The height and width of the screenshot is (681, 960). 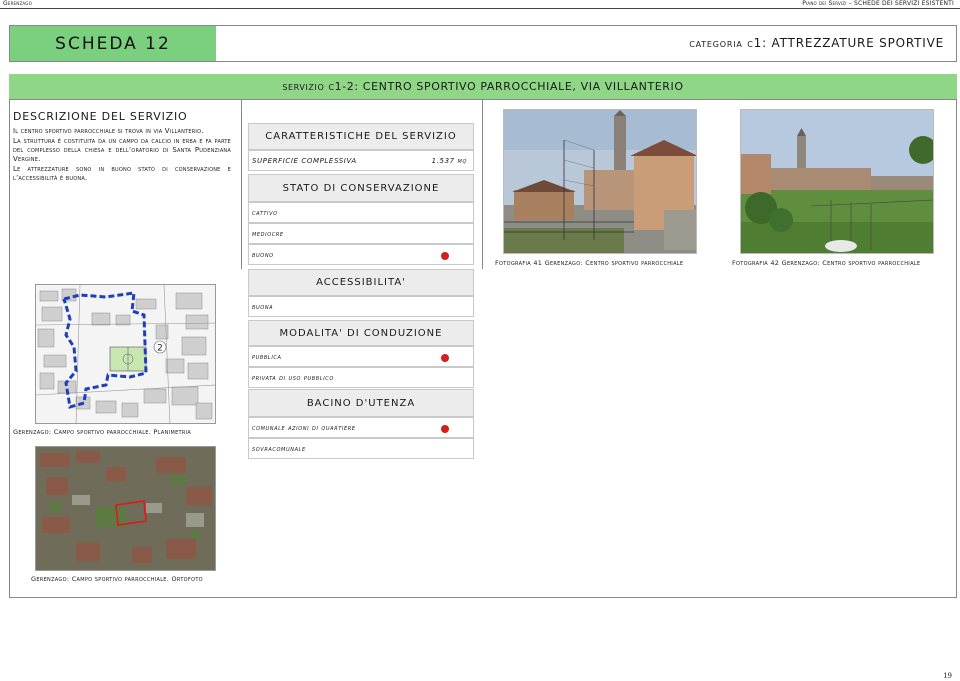 What do you see at coordinates (263, 306) in the screenshot?
I see `accessibility-value: buona` at bounding box center [263, 306].